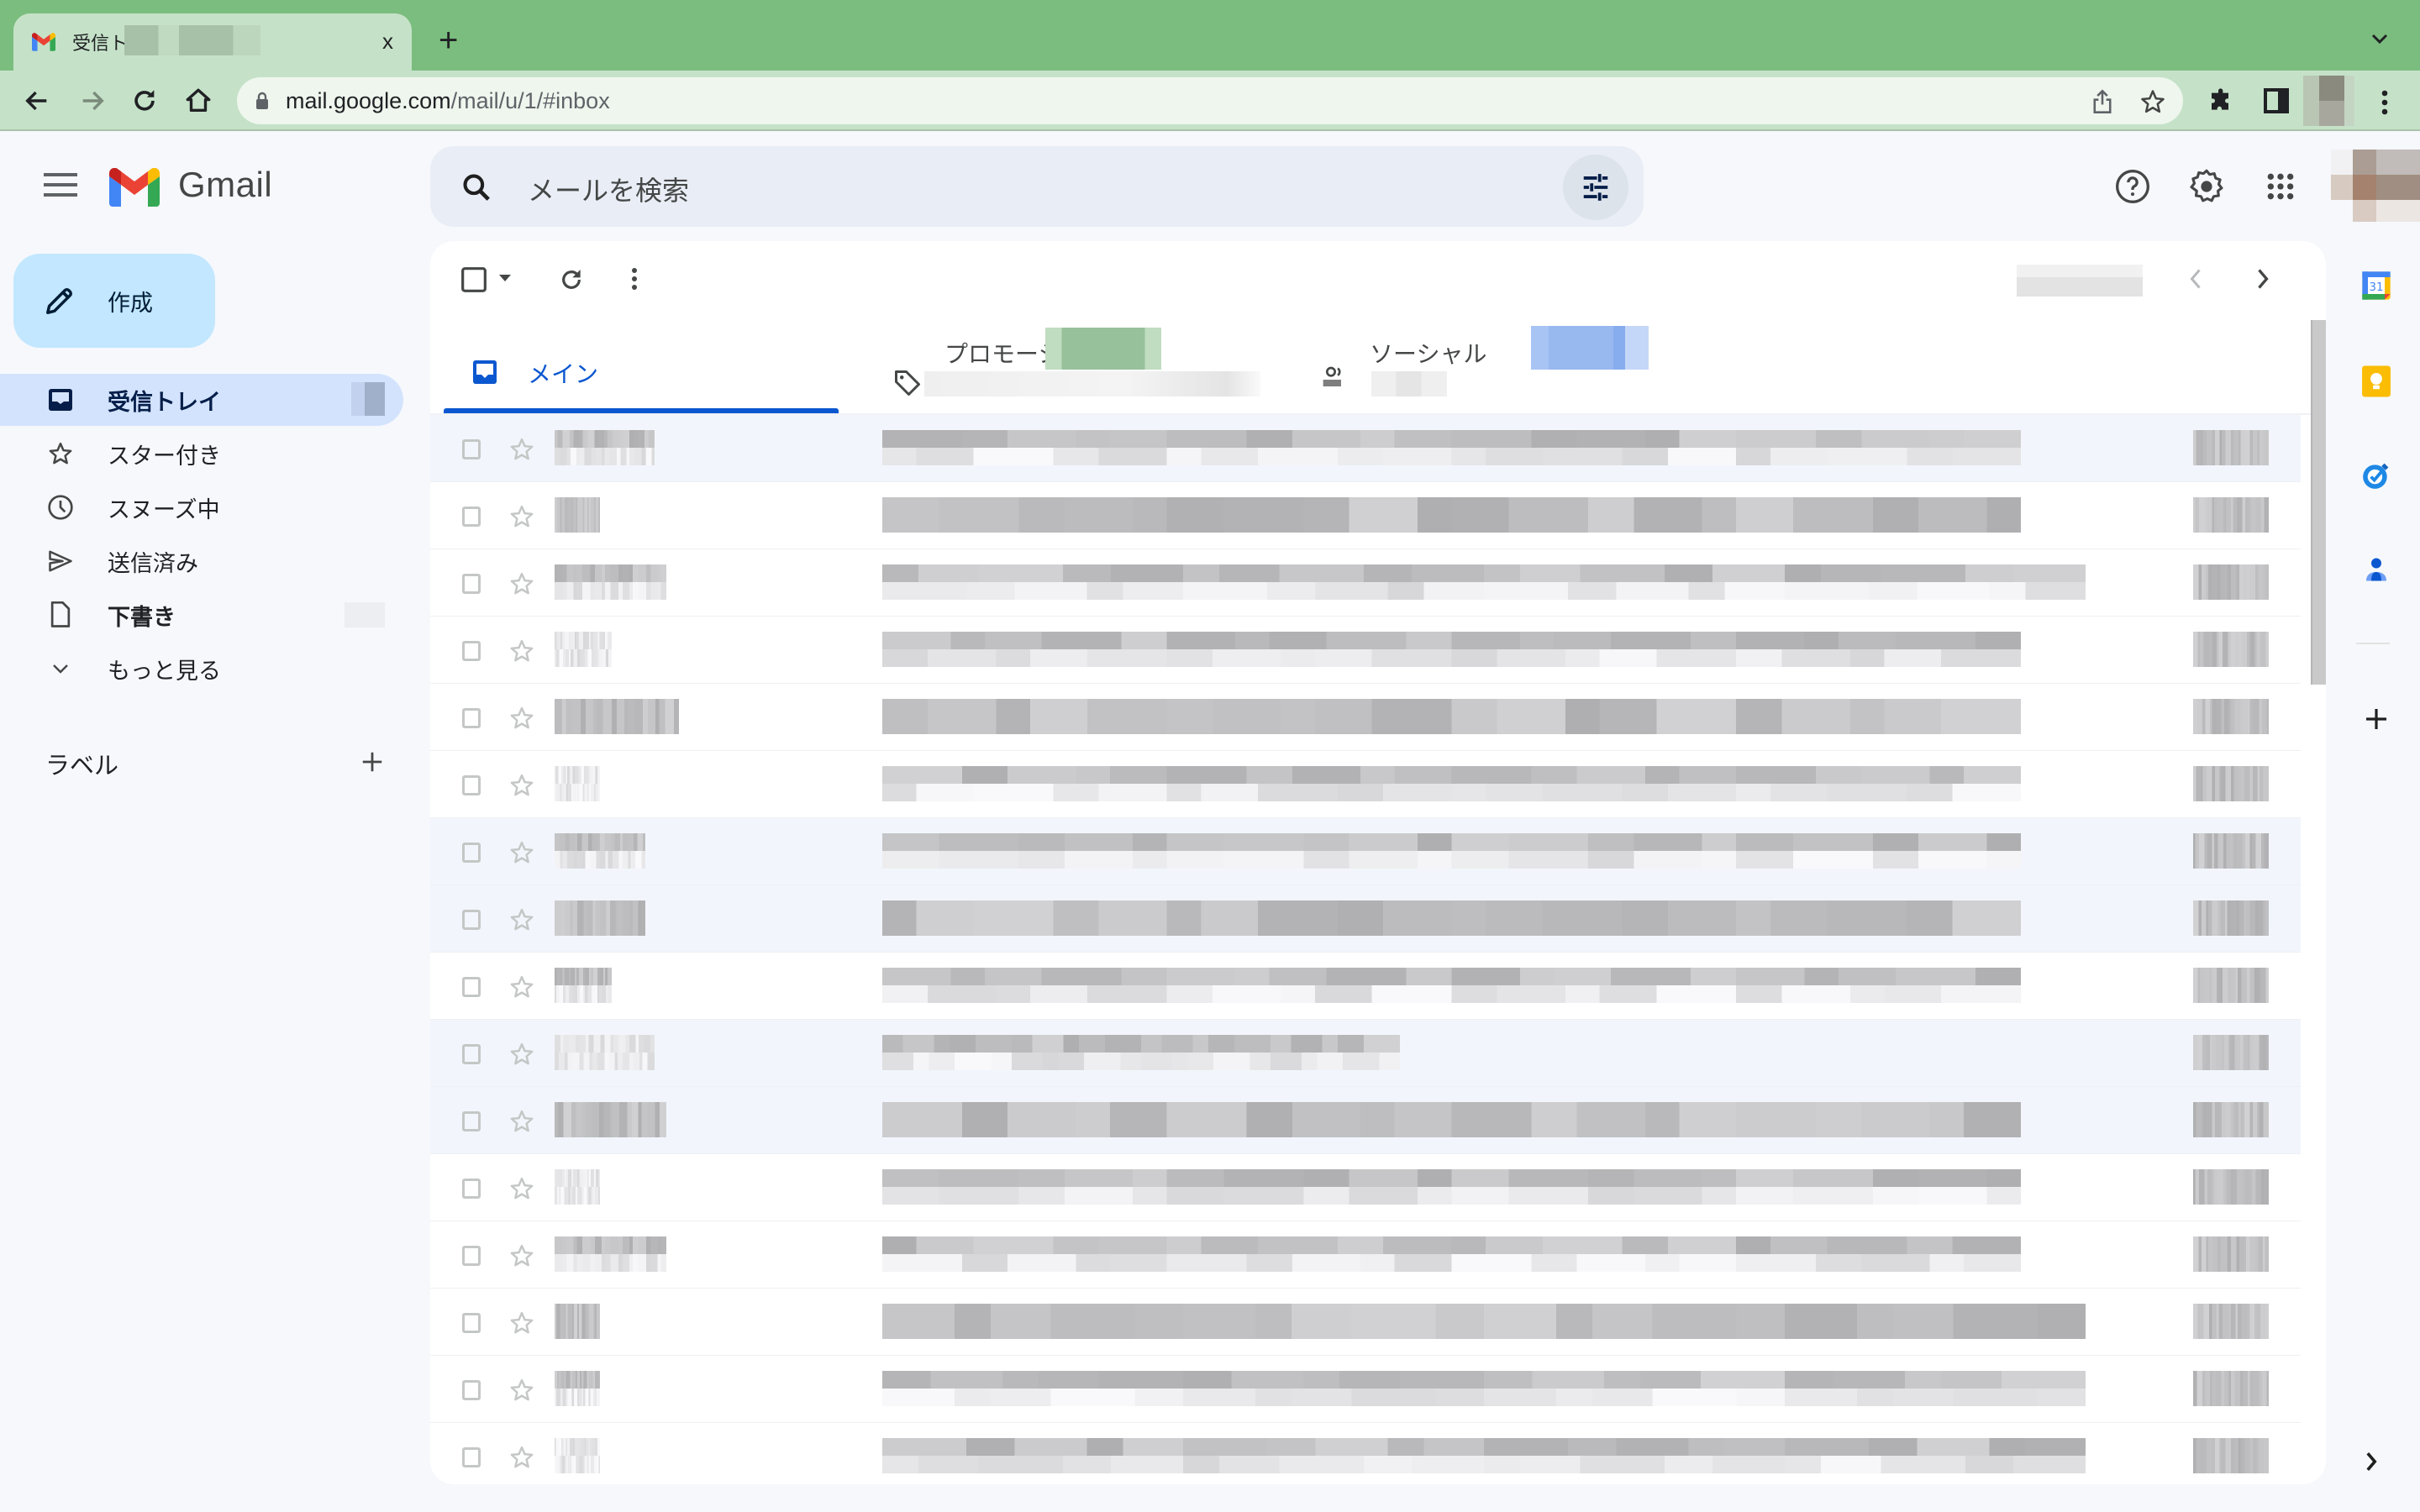 Image resolution: width=2420 pixels, height=1512 pixels. I want to click on search-icon, so click(476, 187).